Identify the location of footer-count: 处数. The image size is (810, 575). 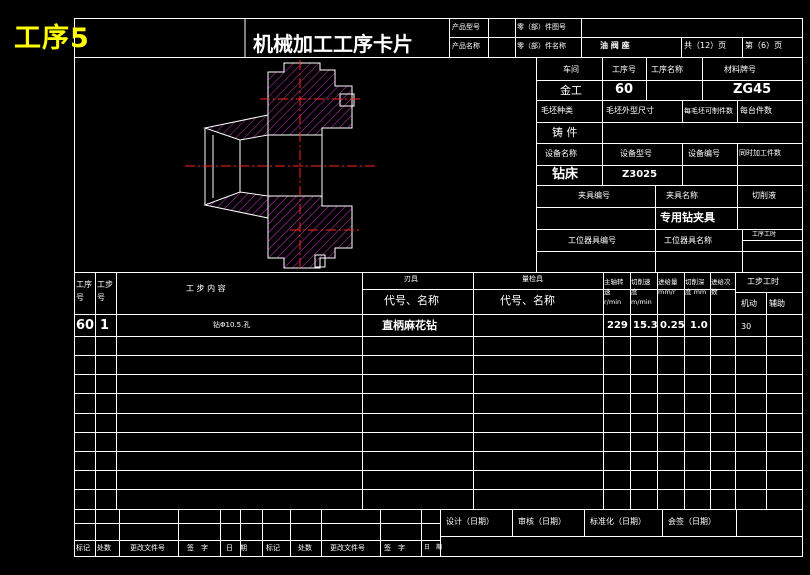
(104, 548).